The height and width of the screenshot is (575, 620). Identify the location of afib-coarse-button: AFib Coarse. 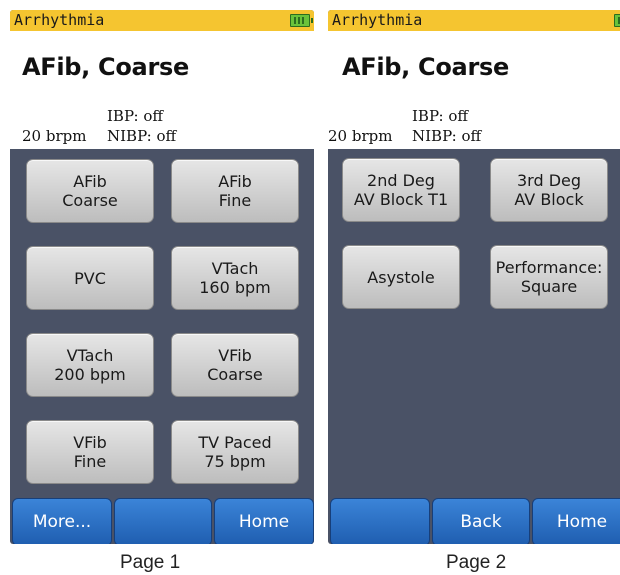
(90, 191).